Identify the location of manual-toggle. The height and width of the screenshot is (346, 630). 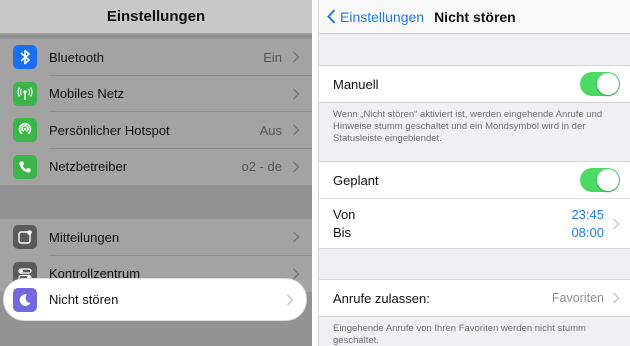
(600, 84).